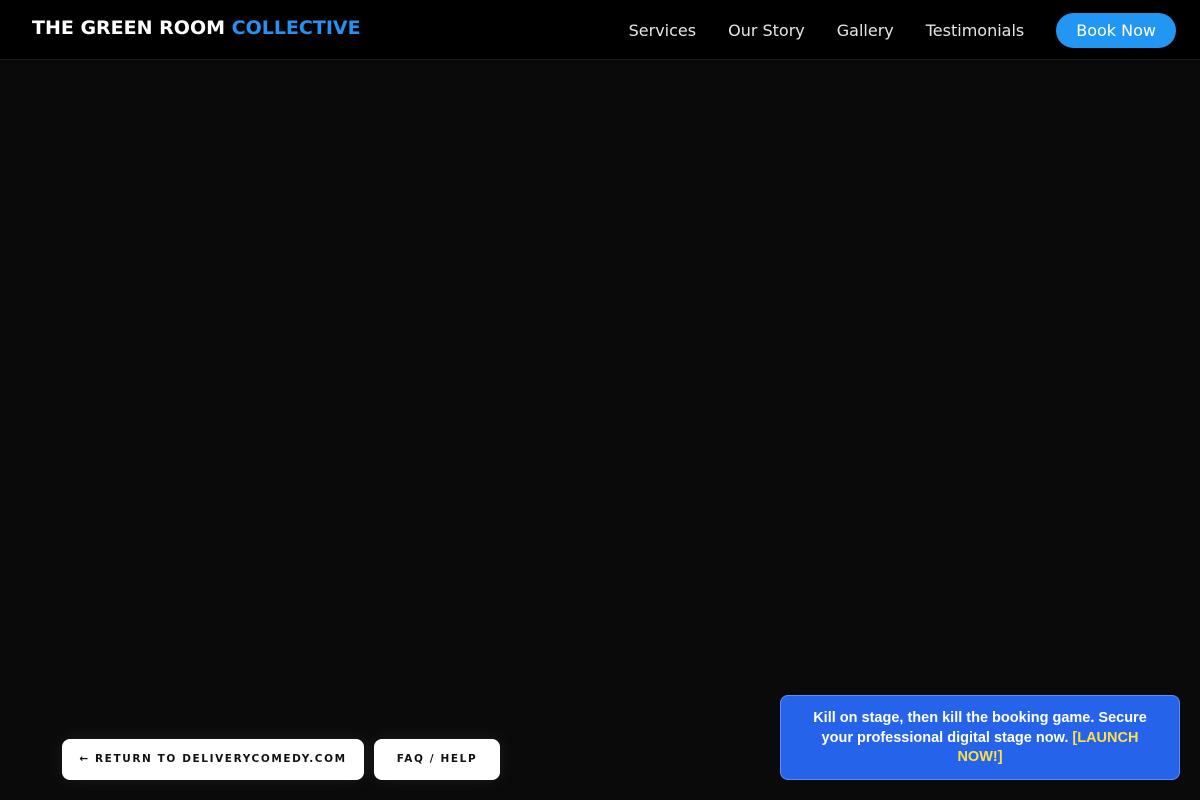 This screenshot has height=800, width=1200. Describe the element at coordinates (766, 30) in the screenshot. I see `nav-link-our-story: Our Story` at that location.